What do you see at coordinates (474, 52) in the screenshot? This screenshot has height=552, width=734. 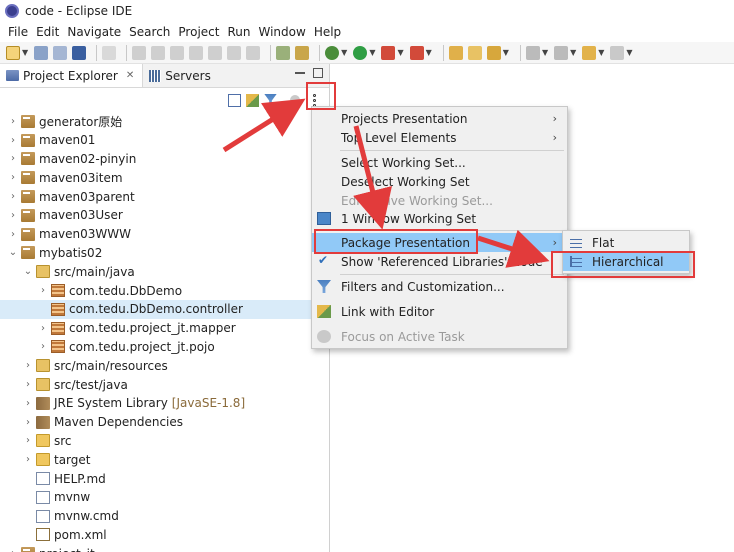 I see `new-package-icon` at bounding box center [474, 52].